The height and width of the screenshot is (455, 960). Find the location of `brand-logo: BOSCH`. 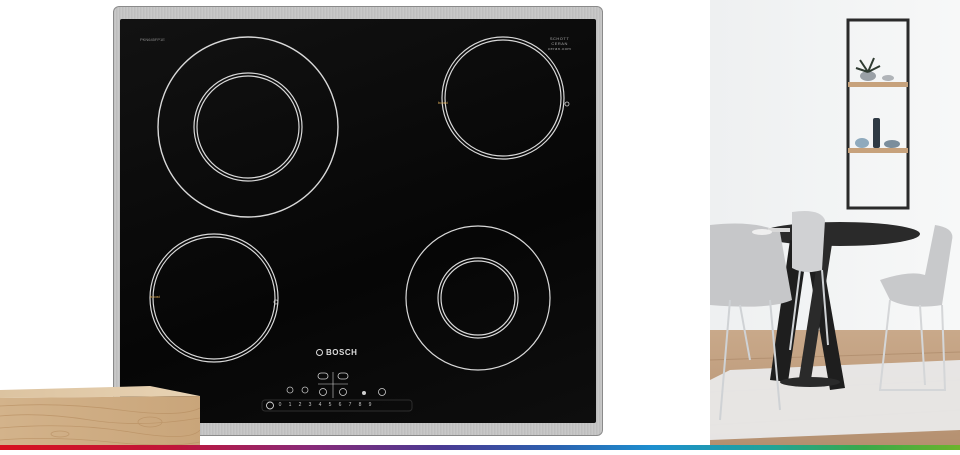

brand-logo: BOSCH is located at coordinates (336, 352).